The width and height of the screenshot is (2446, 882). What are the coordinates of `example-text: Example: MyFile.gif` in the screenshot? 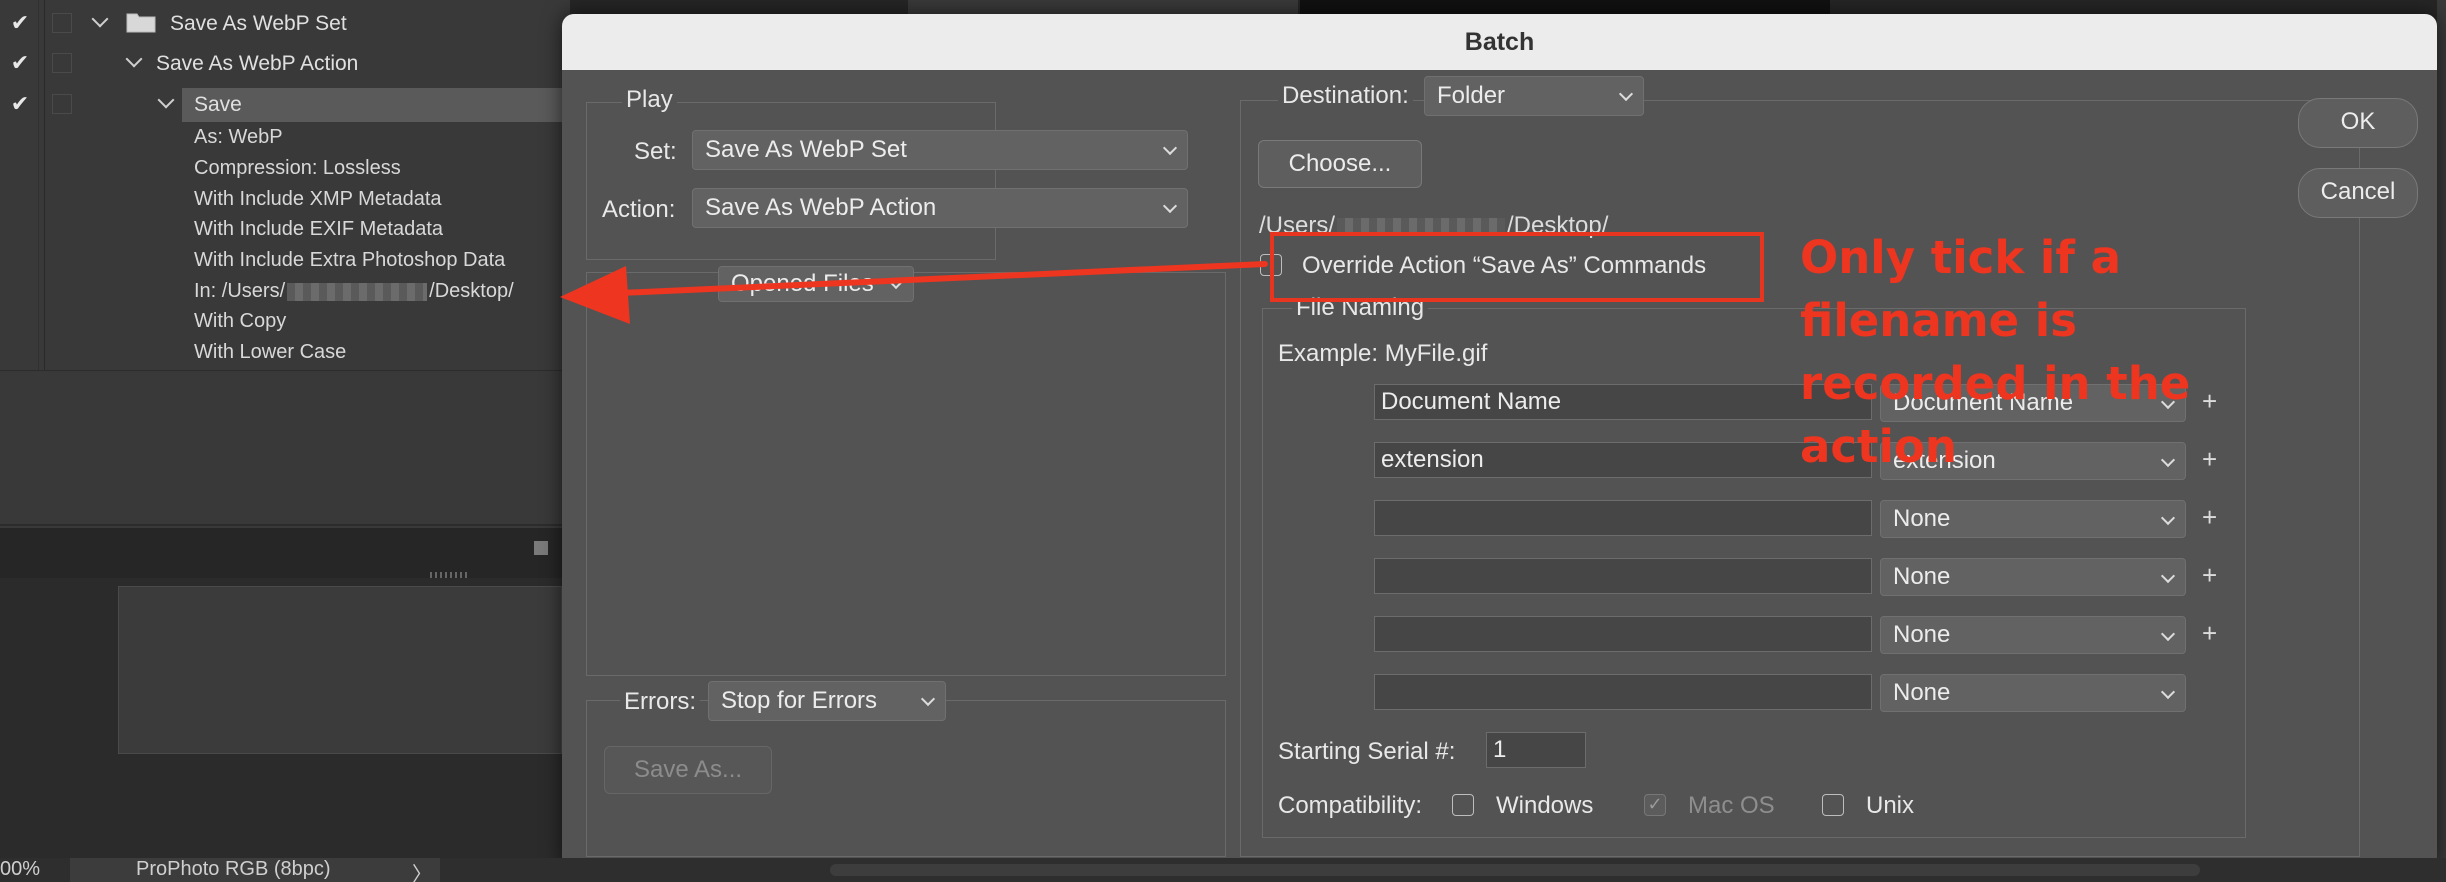 It's located at (1383, 353).